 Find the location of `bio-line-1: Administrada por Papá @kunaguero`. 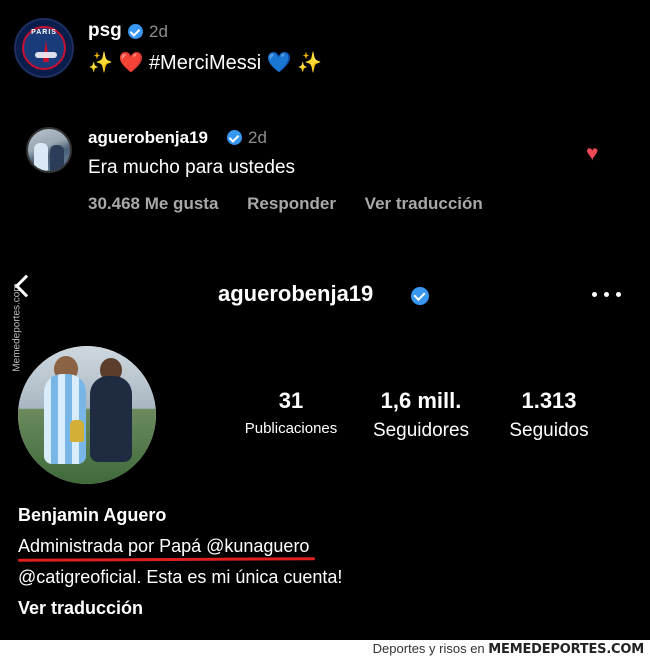

bio-line-1: Administrada por Papá @kunaguero is located at coordinates (164, 546).